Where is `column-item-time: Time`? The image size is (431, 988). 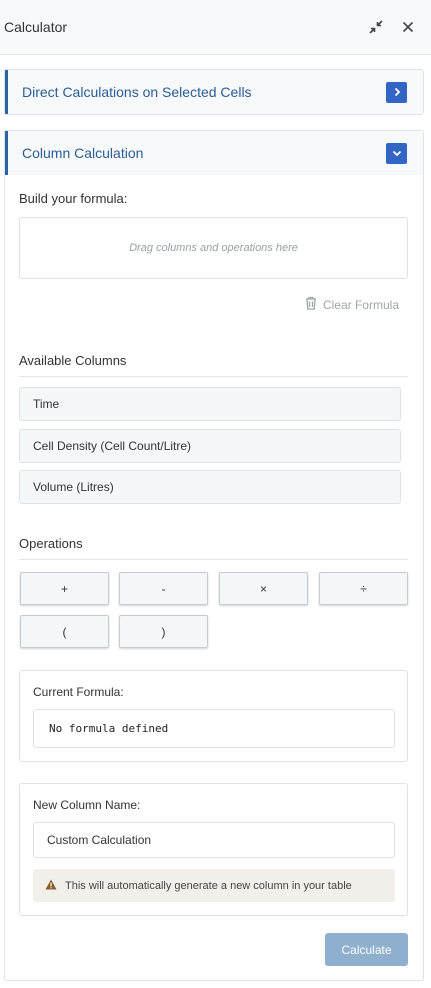
column-item-time: Time is located at coordinates (210, 404).